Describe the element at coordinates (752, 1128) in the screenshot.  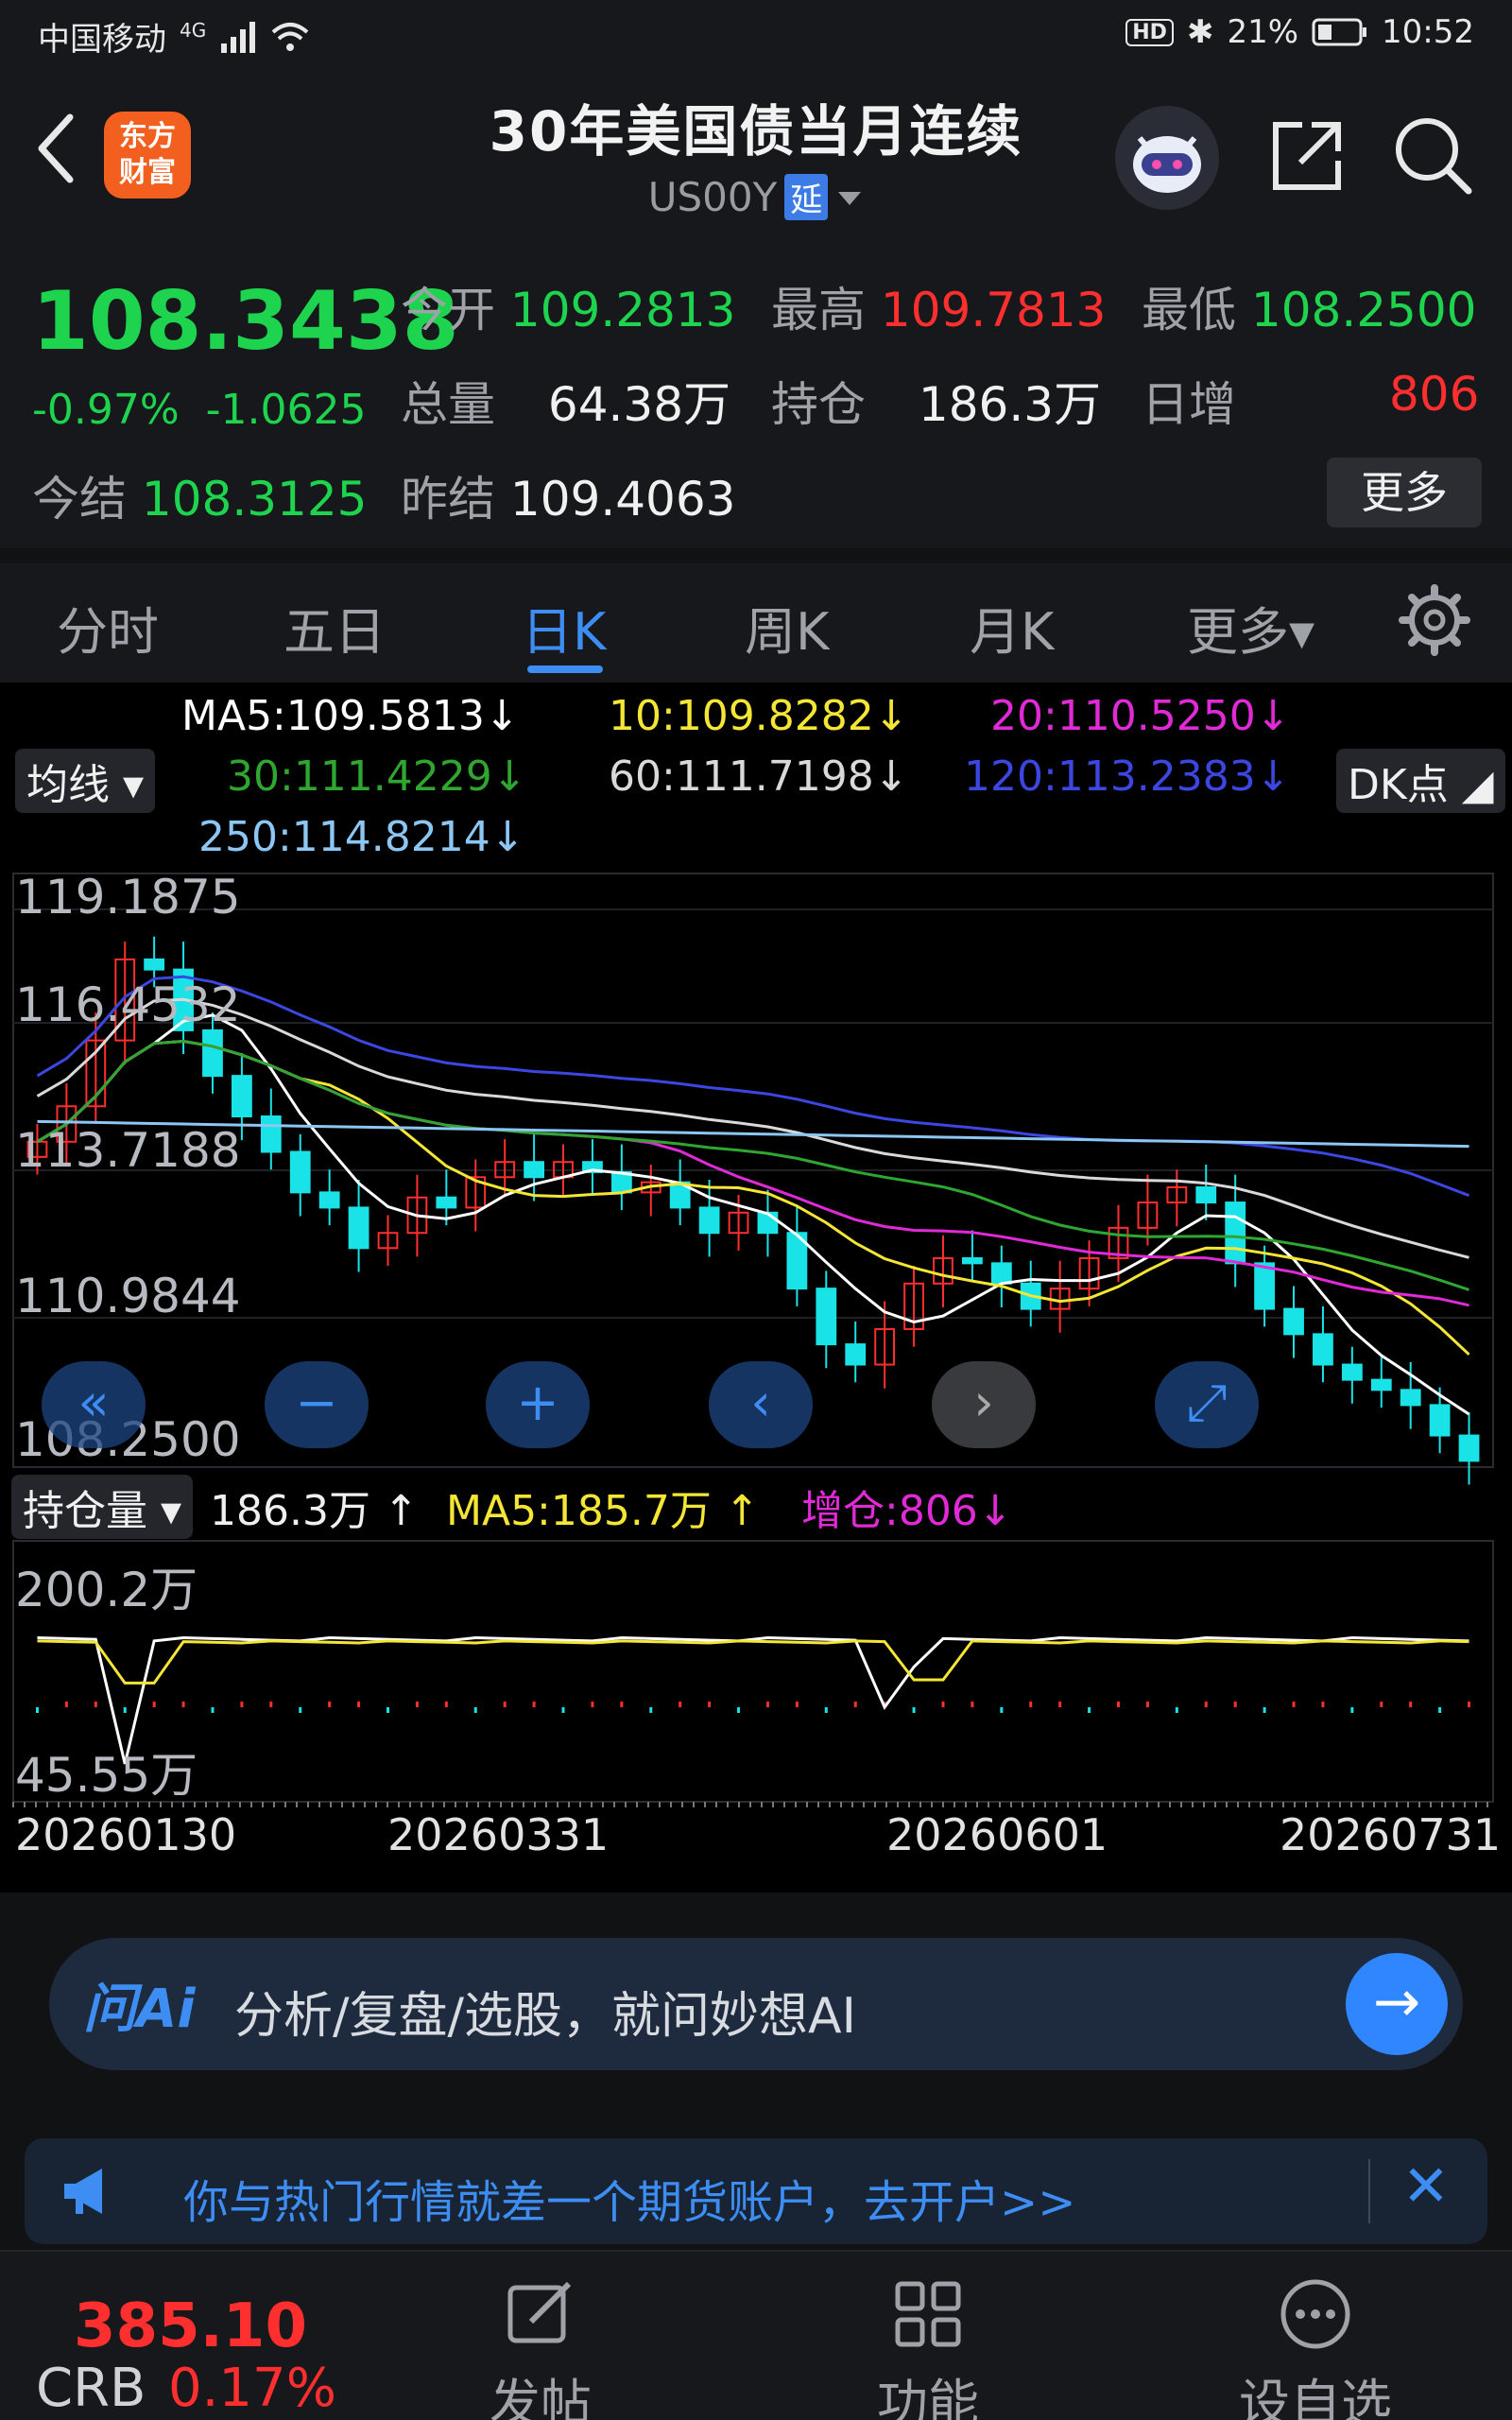
I see `ma60-line` at that location.